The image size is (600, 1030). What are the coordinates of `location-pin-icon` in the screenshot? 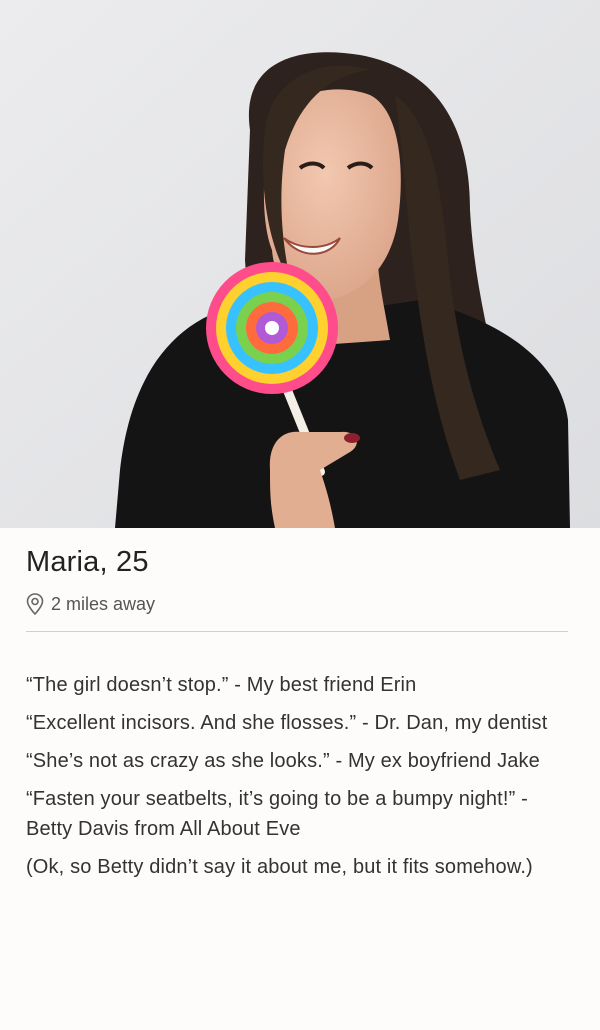 It's located at (35, 604).